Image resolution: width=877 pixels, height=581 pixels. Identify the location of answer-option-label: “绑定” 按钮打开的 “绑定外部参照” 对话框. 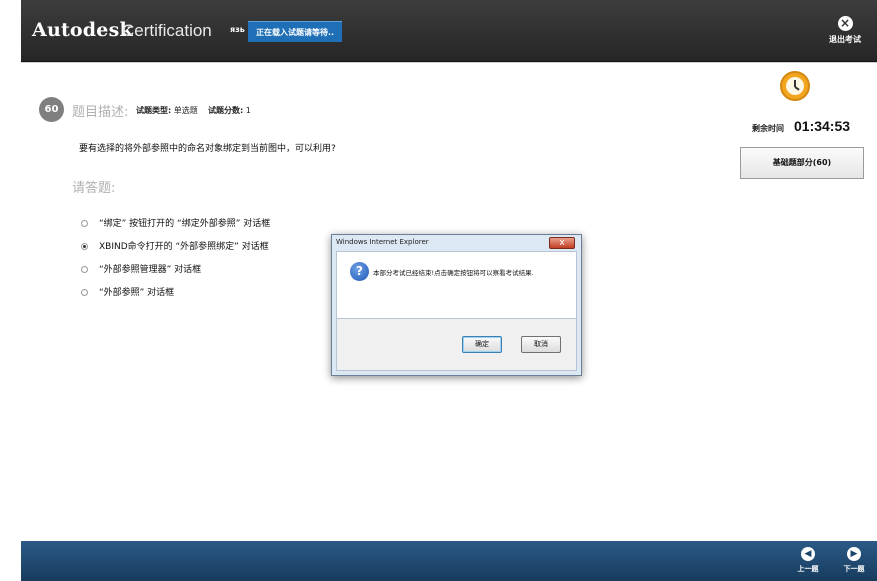
(185, 224).